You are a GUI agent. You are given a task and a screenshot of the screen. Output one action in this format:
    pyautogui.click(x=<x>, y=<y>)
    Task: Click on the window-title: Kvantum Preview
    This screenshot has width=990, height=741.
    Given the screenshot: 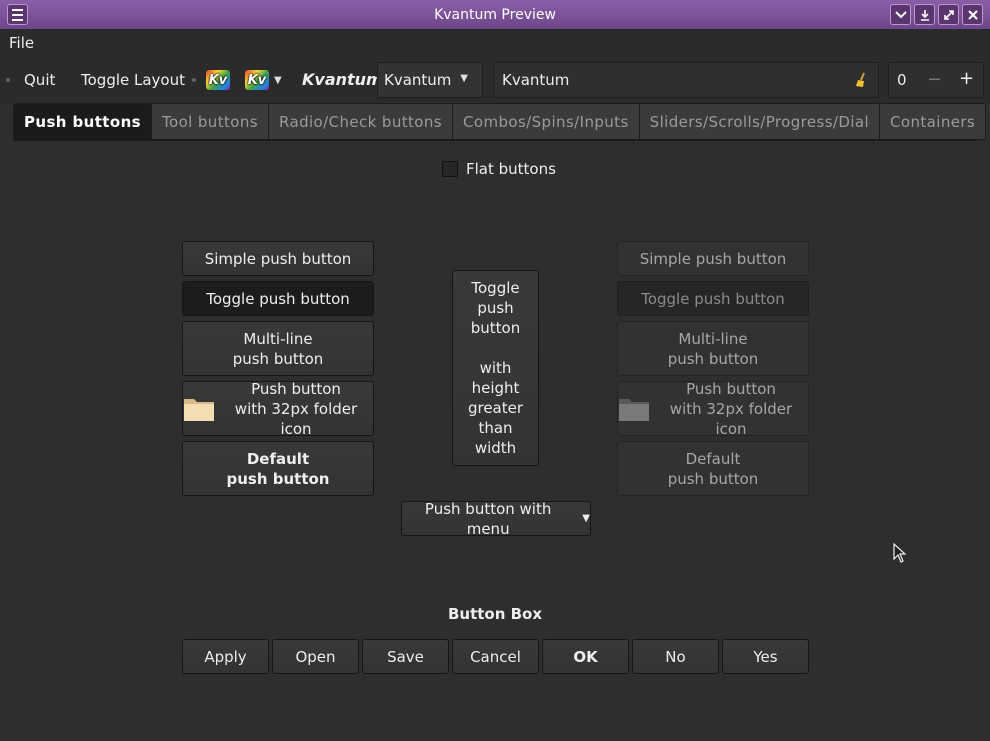 What is the action you would take?
    pyautogui.click(x=495, y=14)
    